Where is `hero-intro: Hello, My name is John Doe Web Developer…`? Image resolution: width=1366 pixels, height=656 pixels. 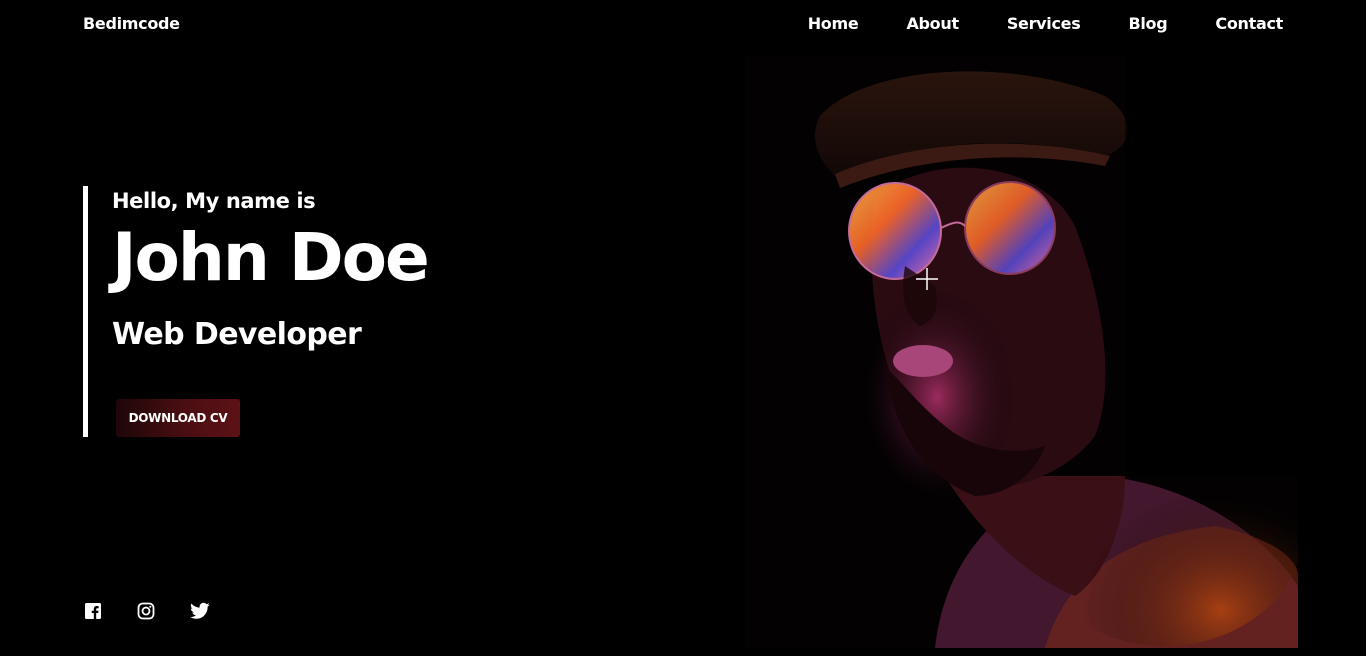
hero-intro: Hello, My name is John Doe Web Developer… is located at coordinates (333, 311).